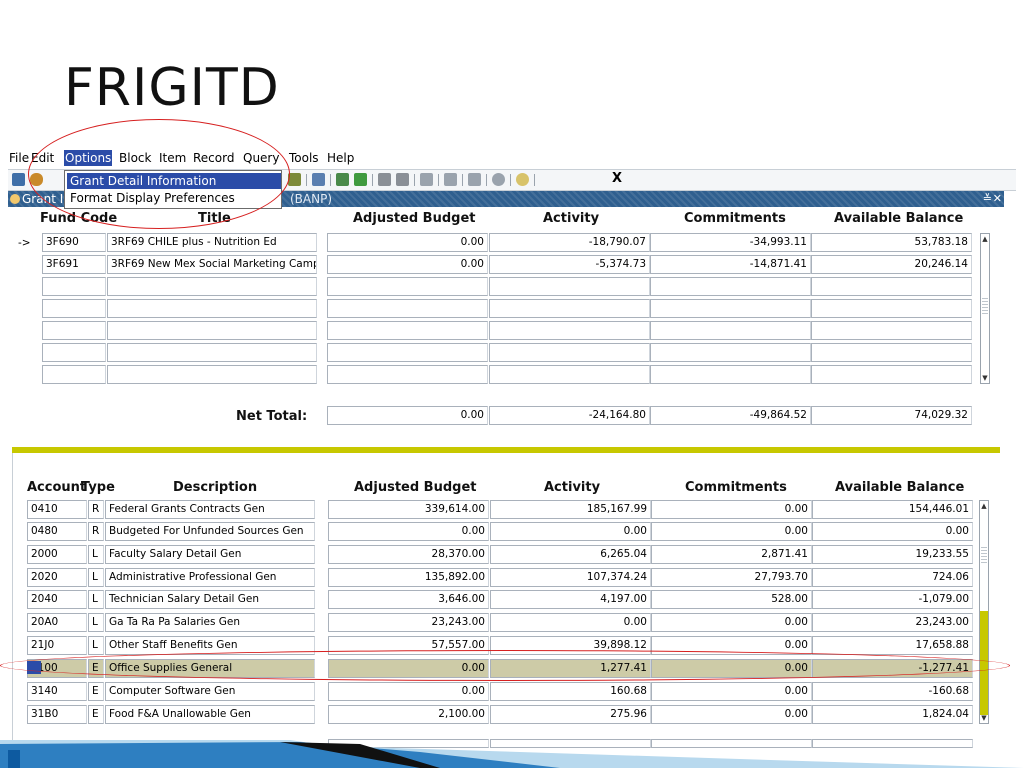 This screenshot has width=1024, height=768. Describe the element at coordinates (57, 691) in the screenshot. I see `account-code-cell: 3140` at that location.